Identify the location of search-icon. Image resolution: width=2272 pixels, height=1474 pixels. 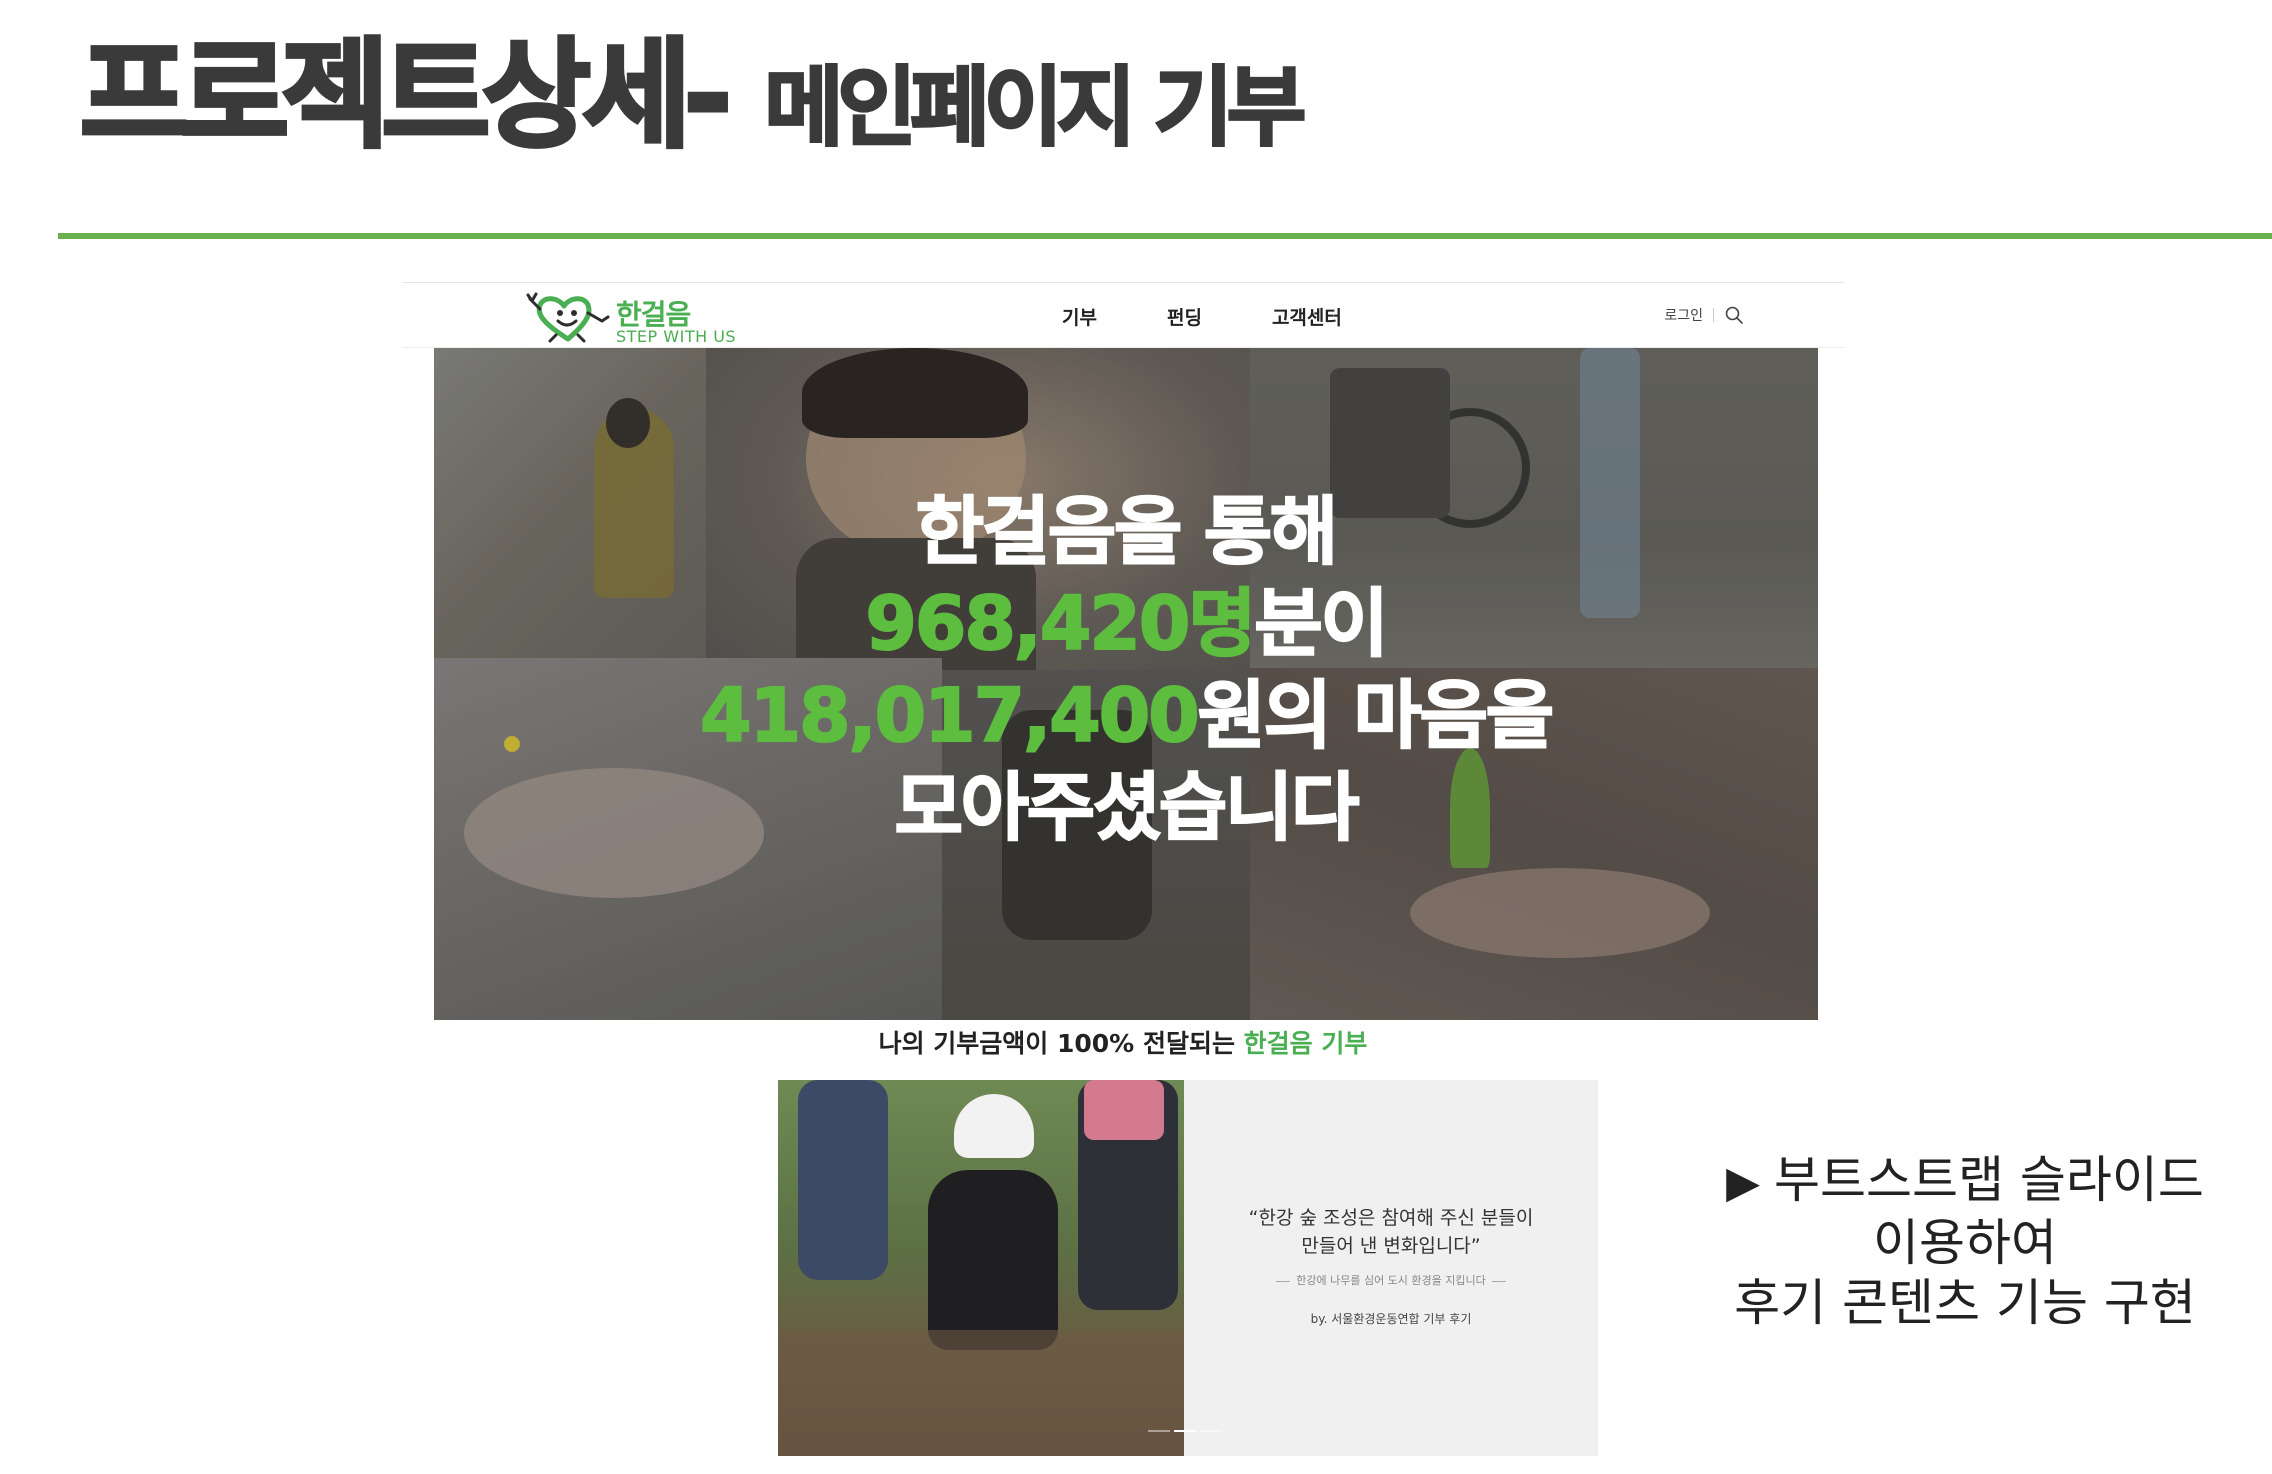
(1734, 315).